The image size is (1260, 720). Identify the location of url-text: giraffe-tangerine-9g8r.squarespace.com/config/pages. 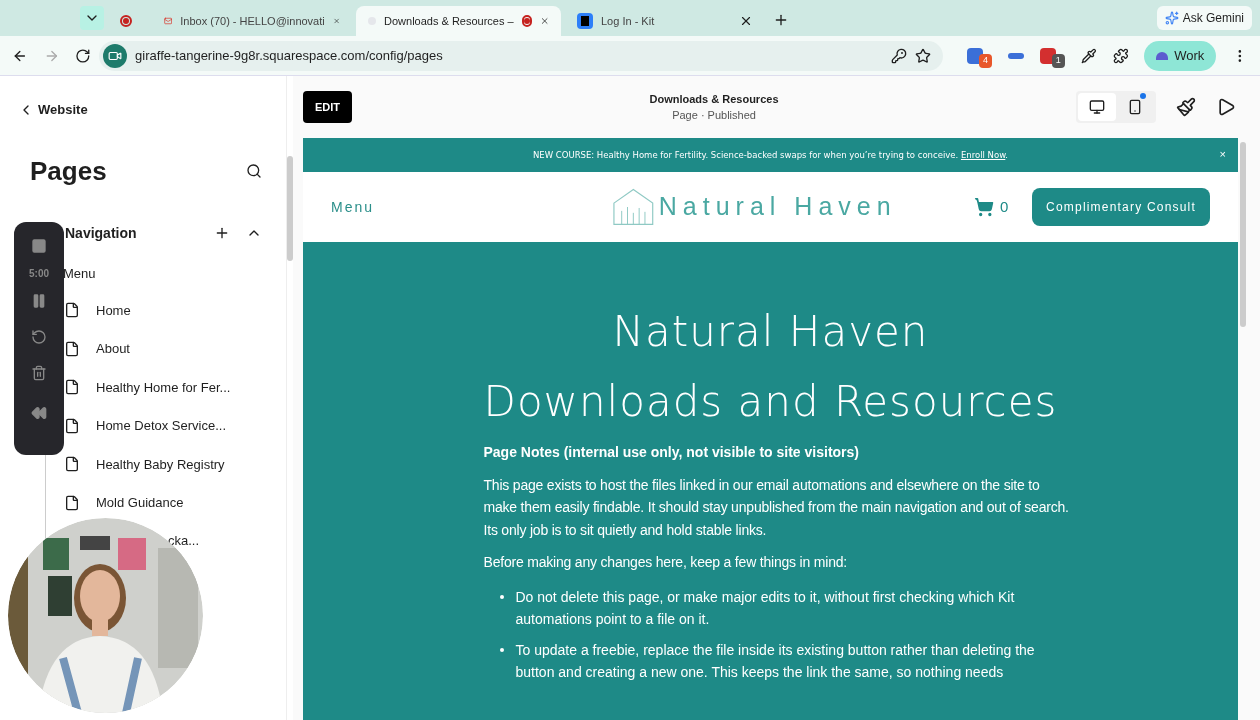
(289, 55).